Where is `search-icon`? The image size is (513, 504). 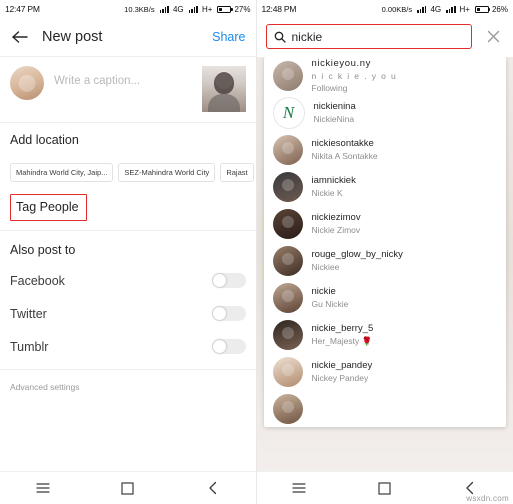 search-icon is located at coordinates (280, 37).